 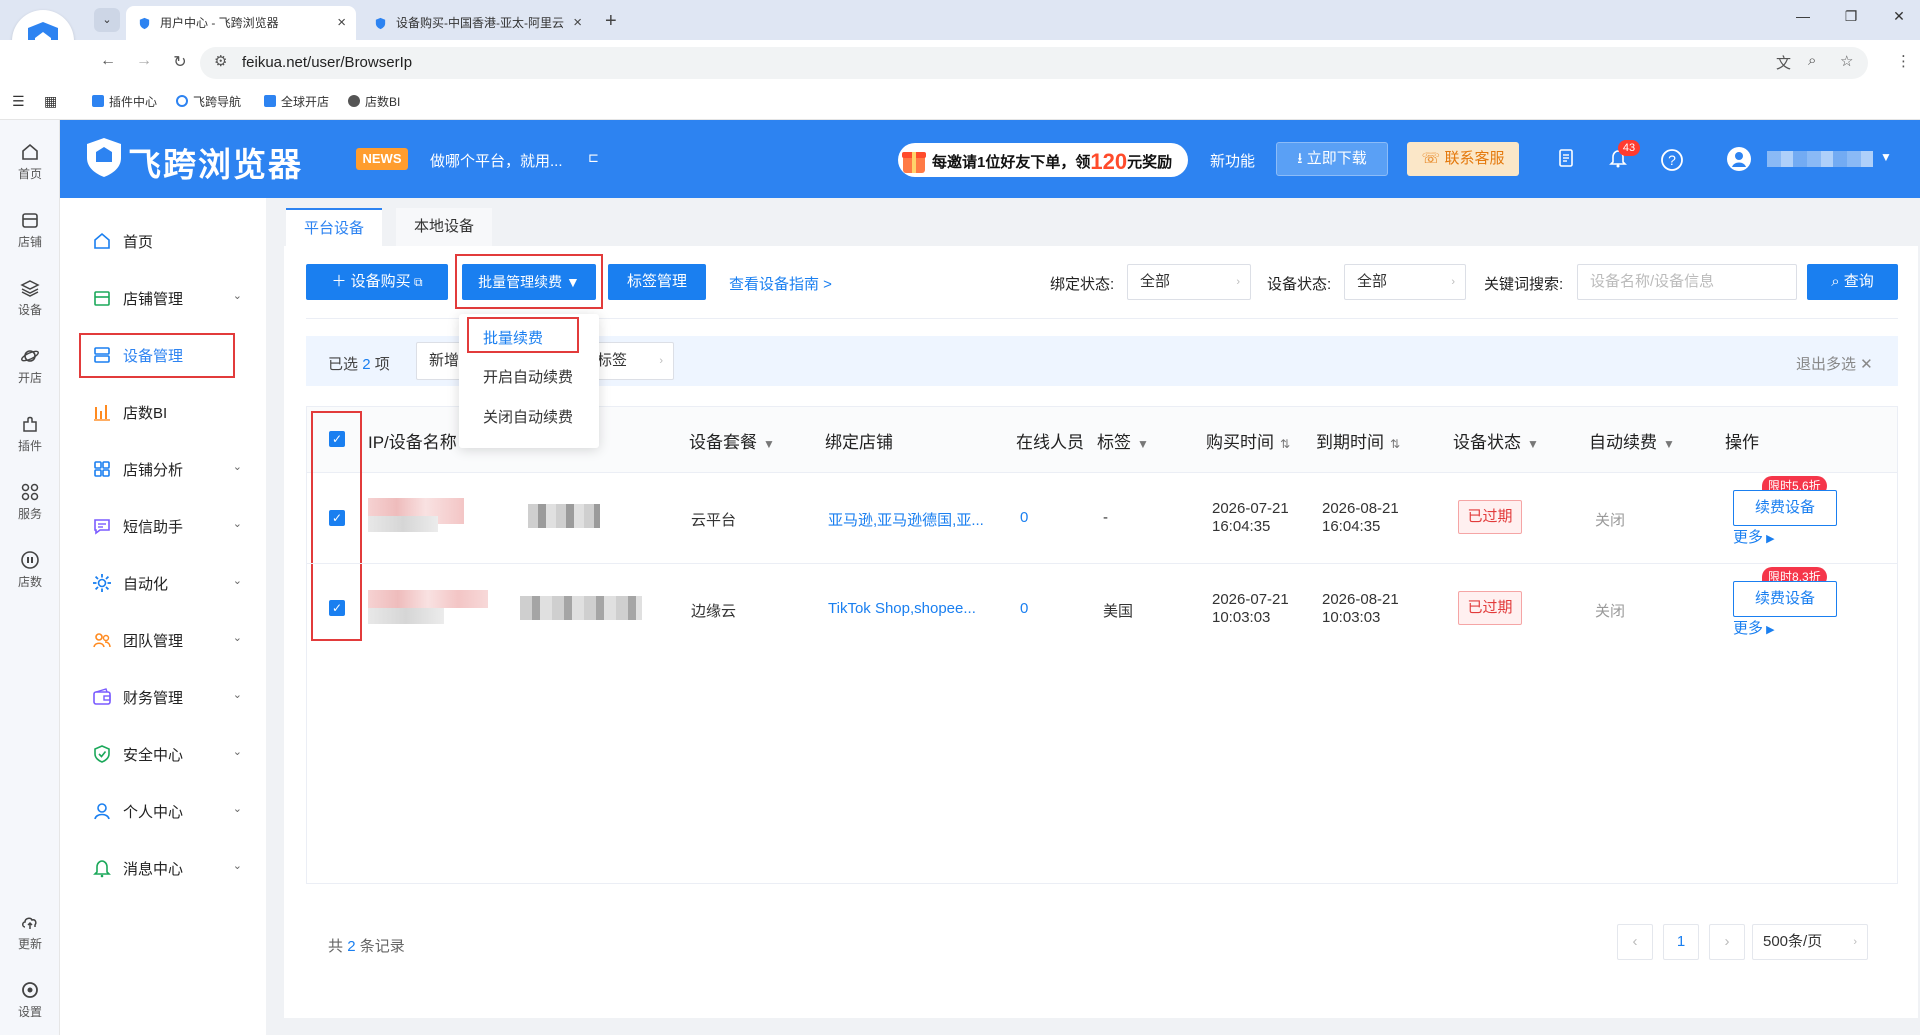 What do you see at coordinates (1852, 282) in the screenshot?
I see `search-button: ⌕ 查询` at bounding box center [1852, 282].